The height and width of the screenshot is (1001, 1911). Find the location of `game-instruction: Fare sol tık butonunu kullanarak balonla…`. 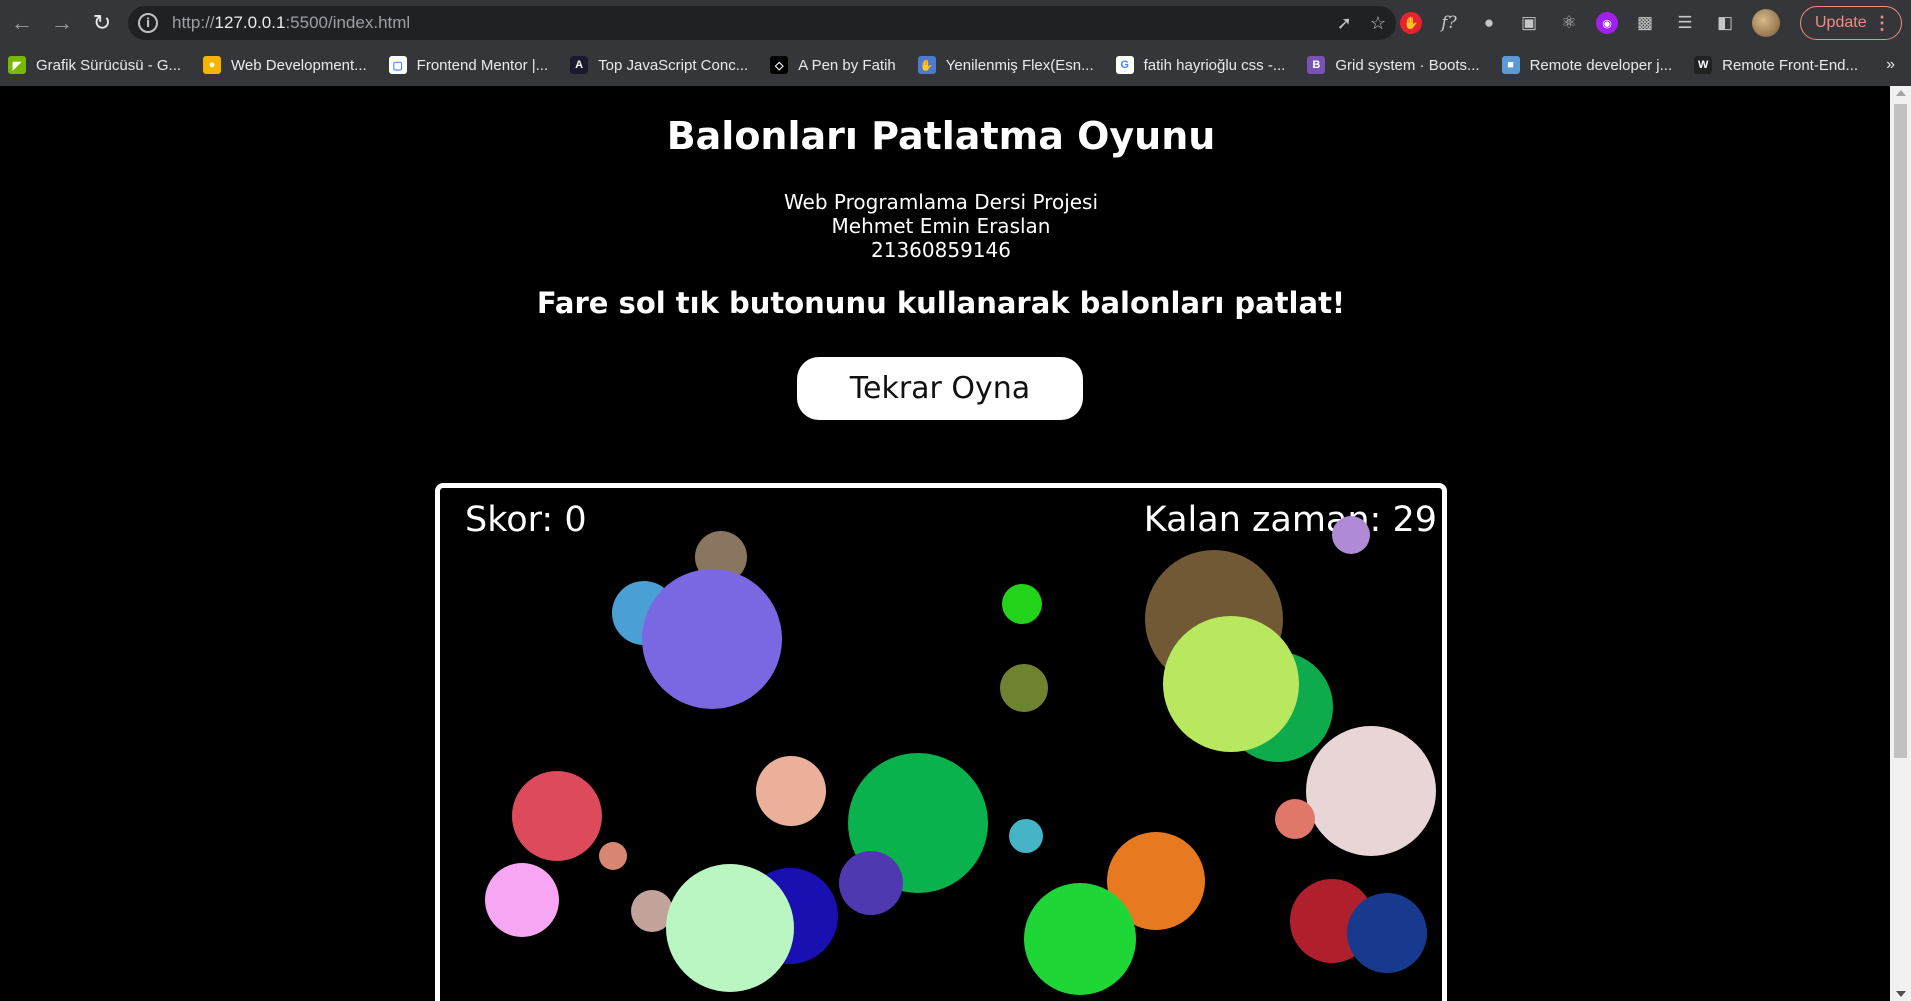

game-instruction: Fare sol tık butonunu kullanarak balonla… is located at coordinates (941, 303).